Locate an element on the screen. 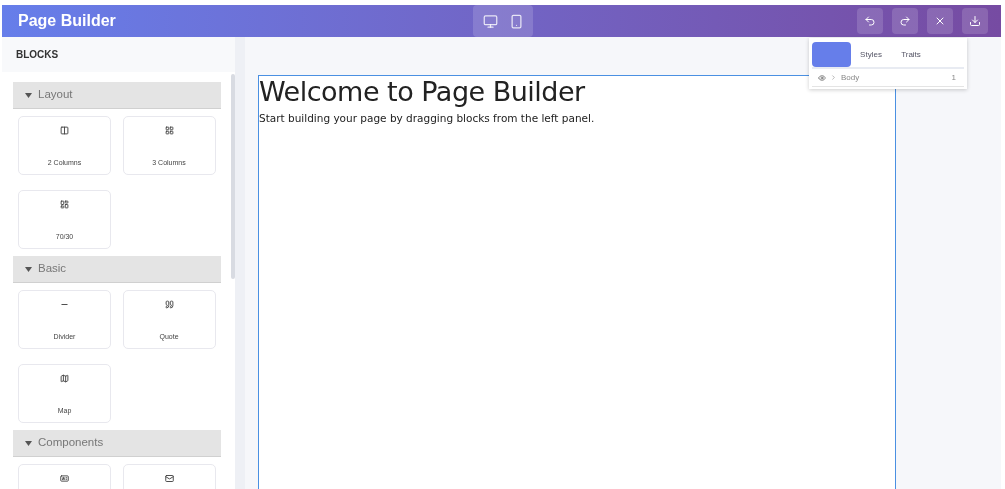  redo-button is located at coordinates (905, 21).